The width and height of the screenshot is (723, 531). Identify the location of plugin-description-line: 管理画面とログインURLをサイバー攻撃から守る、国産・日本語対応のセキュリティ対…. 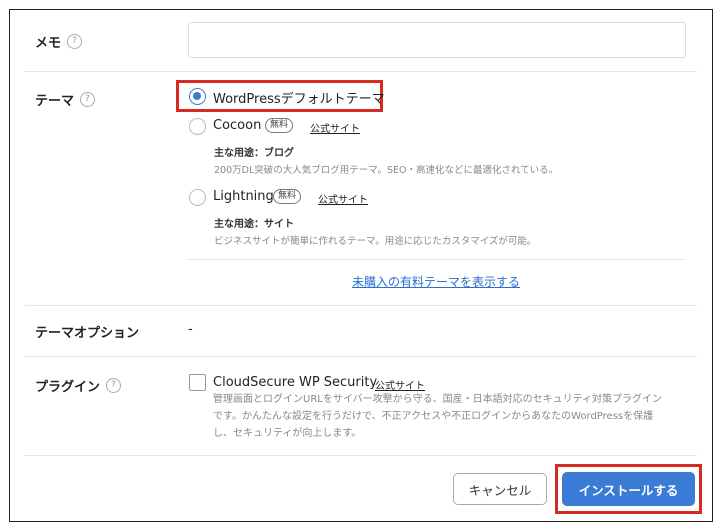
(438, 399).